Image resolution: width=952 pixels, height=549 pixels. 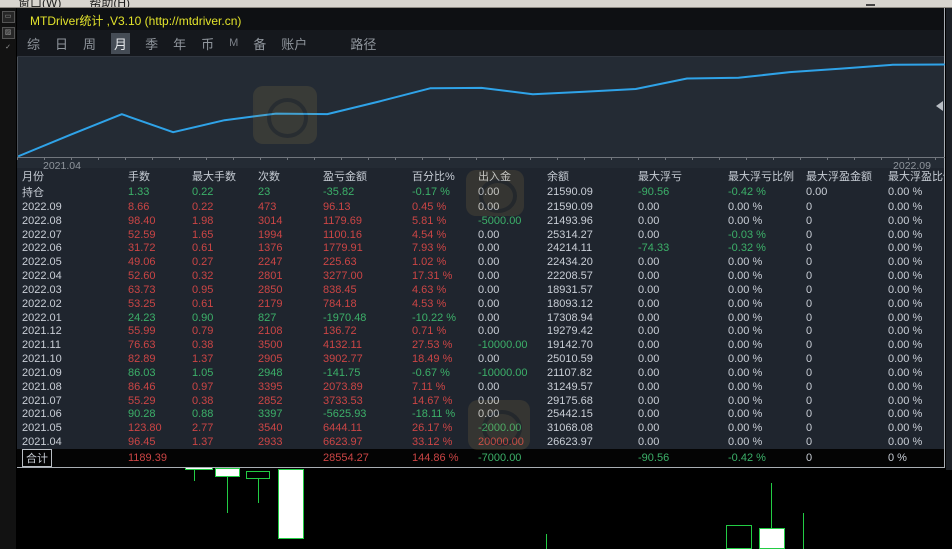 I want to click on cell: 2022.05, so click(x=42, y=262).